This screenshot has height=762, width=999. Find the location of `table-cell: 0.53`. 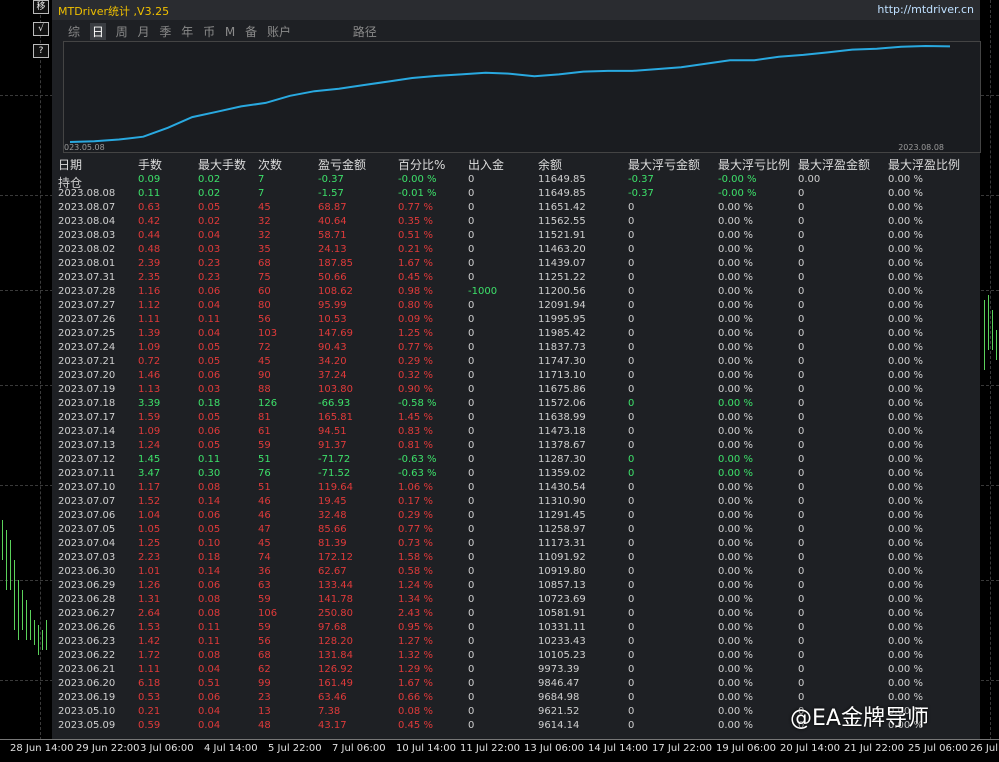

table-cell: 0.53 is located at coordinates (149, 697).